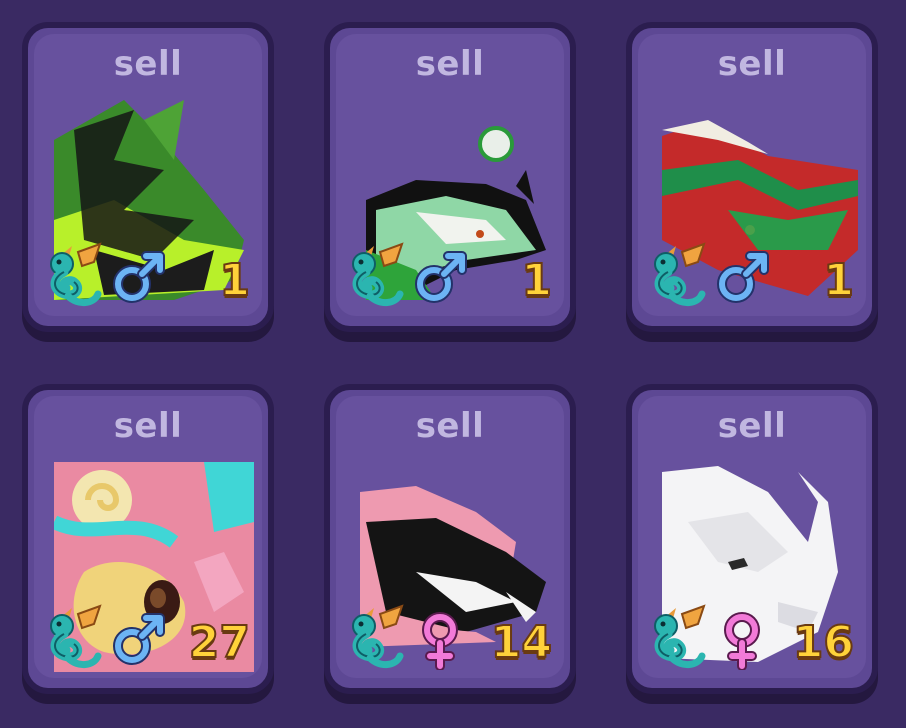 The height and width of the screenshot is (728, 906). Describe the element at coordinates (148, 539) in the screenshot. I see `pet-card: sell 27` at that location.